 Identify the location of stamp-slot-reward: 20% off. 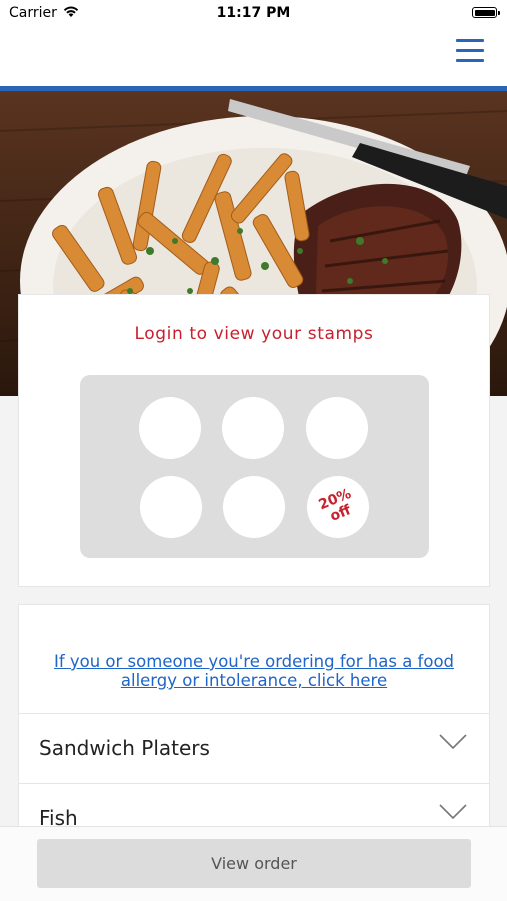
(338, 507).